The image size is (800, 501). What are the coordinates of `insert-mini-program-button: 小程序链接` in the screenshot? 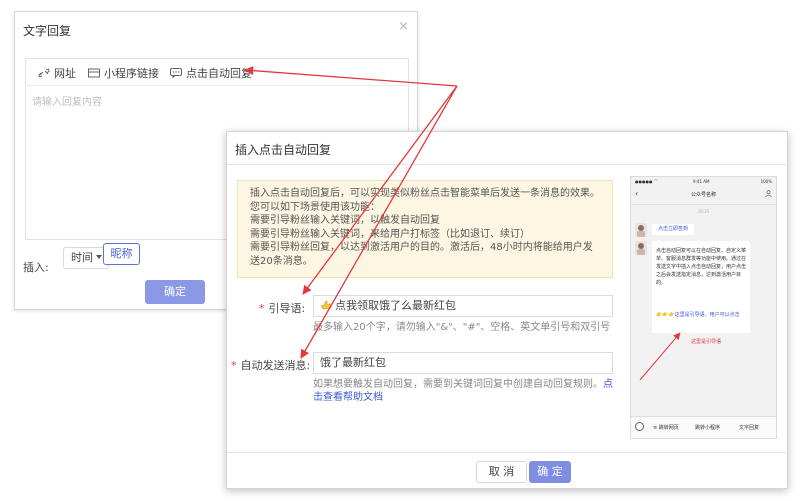 It's located at (123, 73).